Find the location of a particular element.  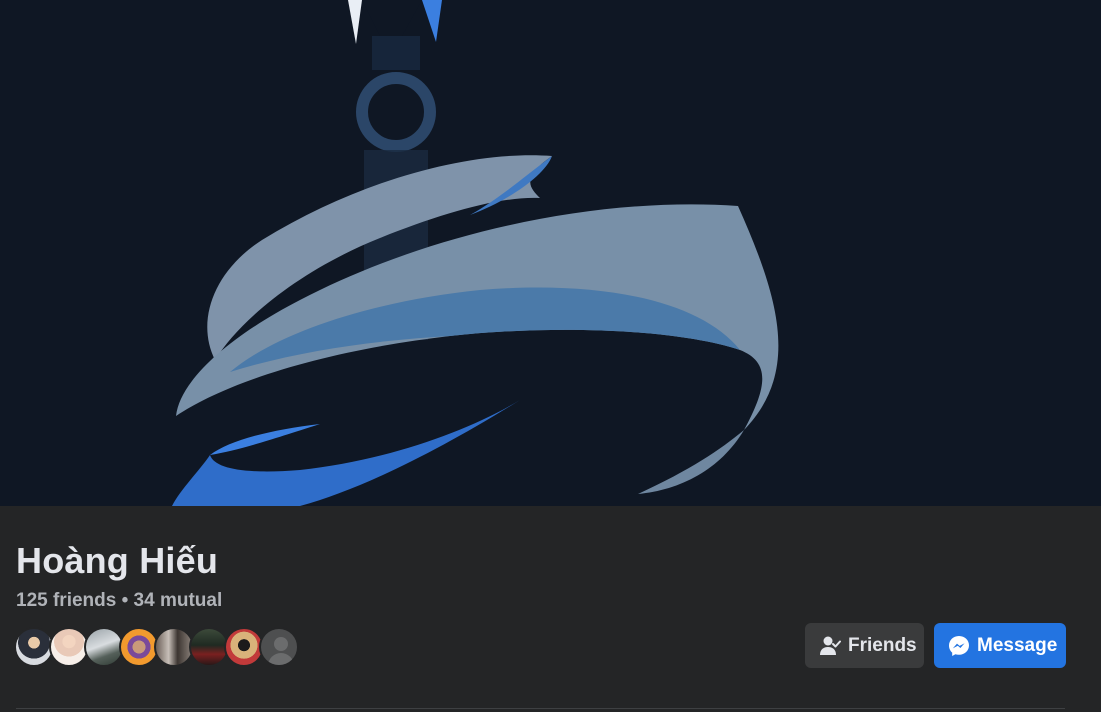

message-button: Message is located at coordinates (1000, 645).